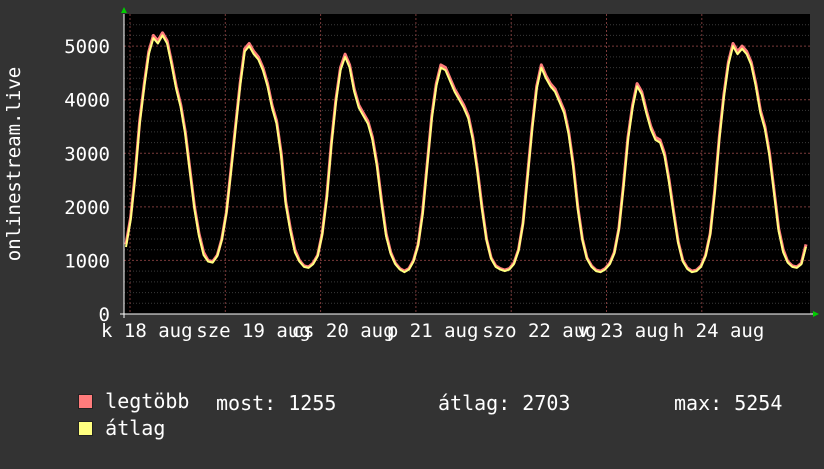  What do you see at coordinates (87, 261) in the screenshot?
I see `y-tick-label: 1000` at bounding box center [87, 261].